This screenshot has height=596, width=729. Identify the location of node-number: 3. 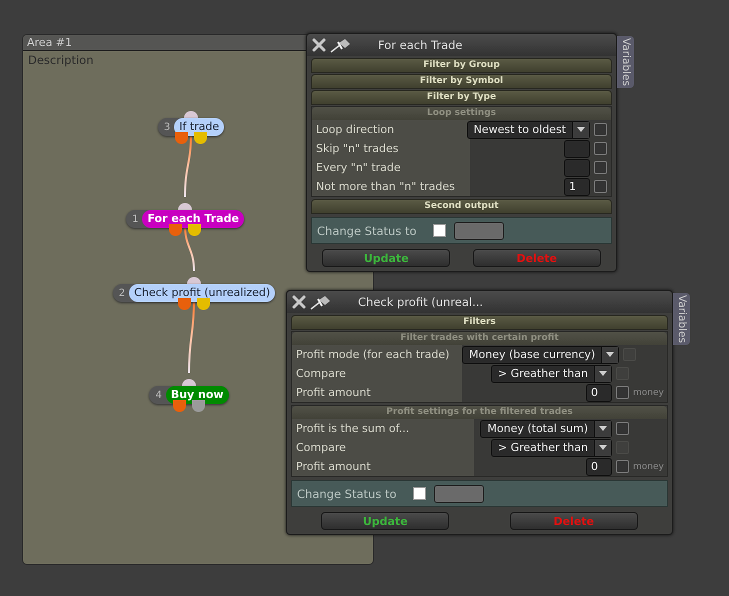
(167, 127).